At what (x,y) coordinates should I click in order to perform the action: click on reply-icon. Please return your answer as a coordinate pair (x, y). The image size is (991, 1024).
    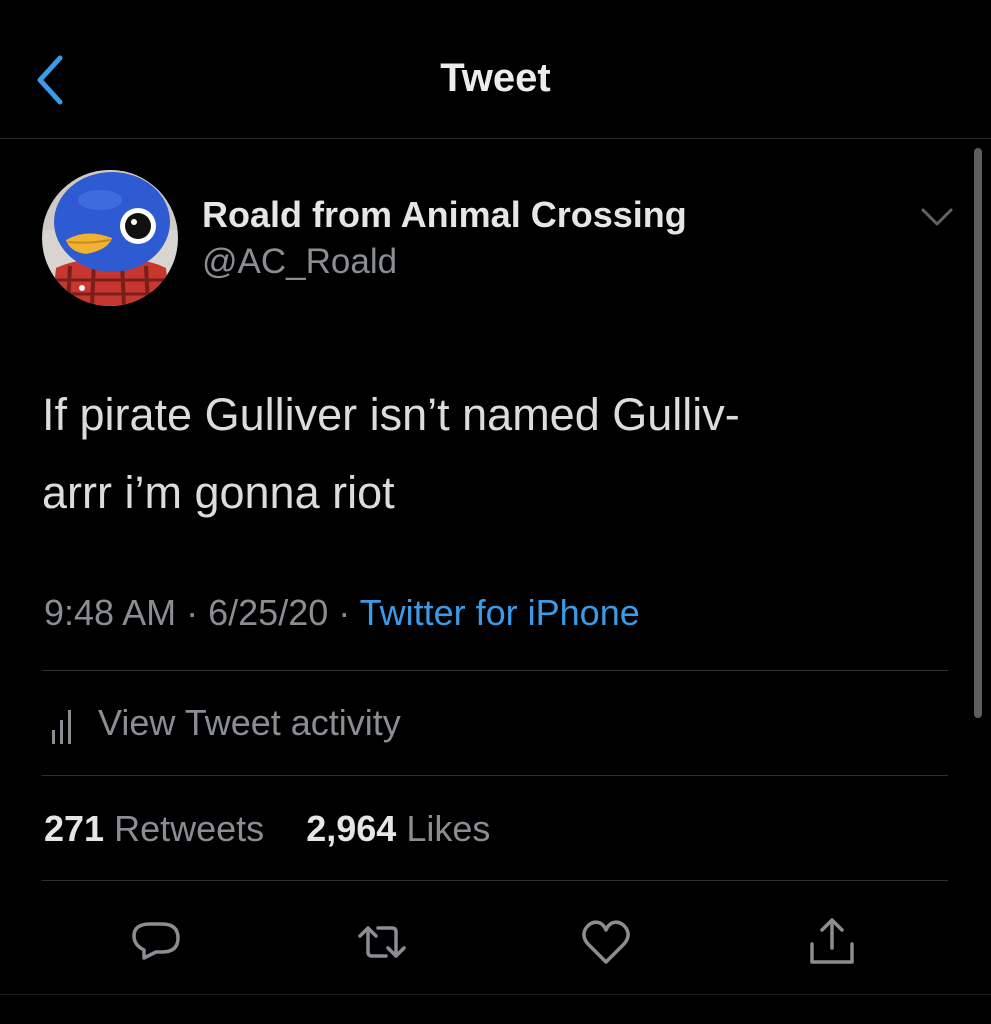
    Looking at the image, I should click on (156, 941).